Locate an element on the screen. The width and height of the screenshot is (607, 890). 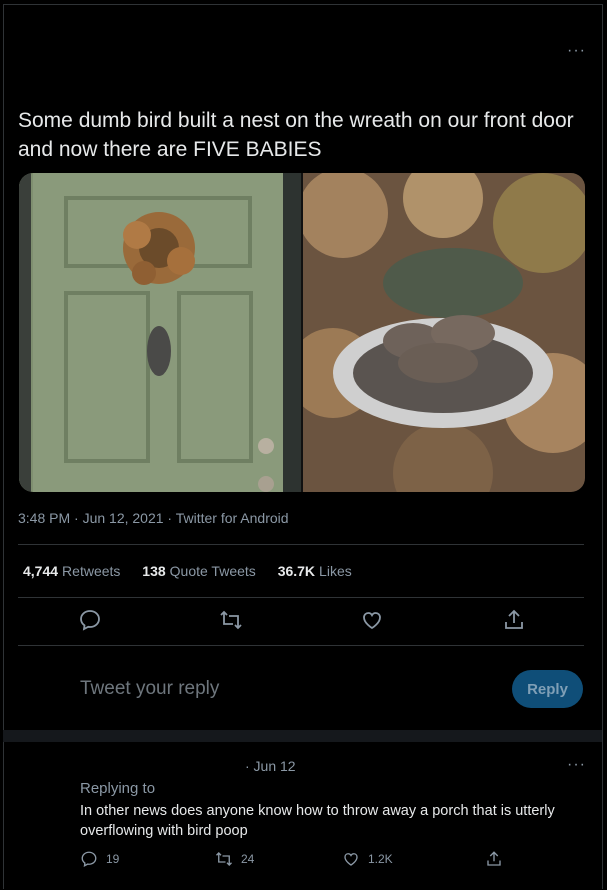
reply-compose-input: Tweet your reply is located at coordinates (149, 689).